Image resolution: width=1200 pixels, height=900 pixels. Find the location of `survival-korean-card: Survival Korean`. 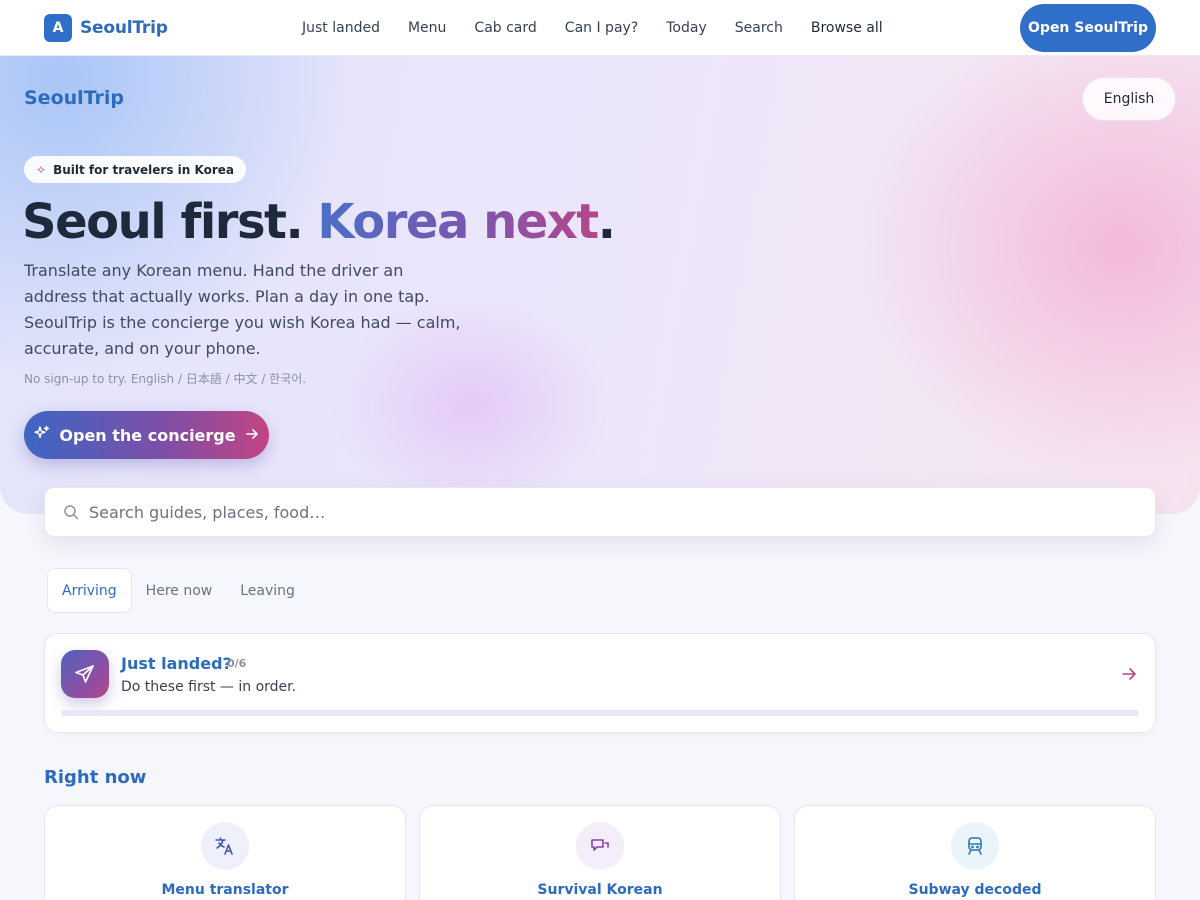

survival-korean-card: Survival Korean is located at coordinates (600, 852).